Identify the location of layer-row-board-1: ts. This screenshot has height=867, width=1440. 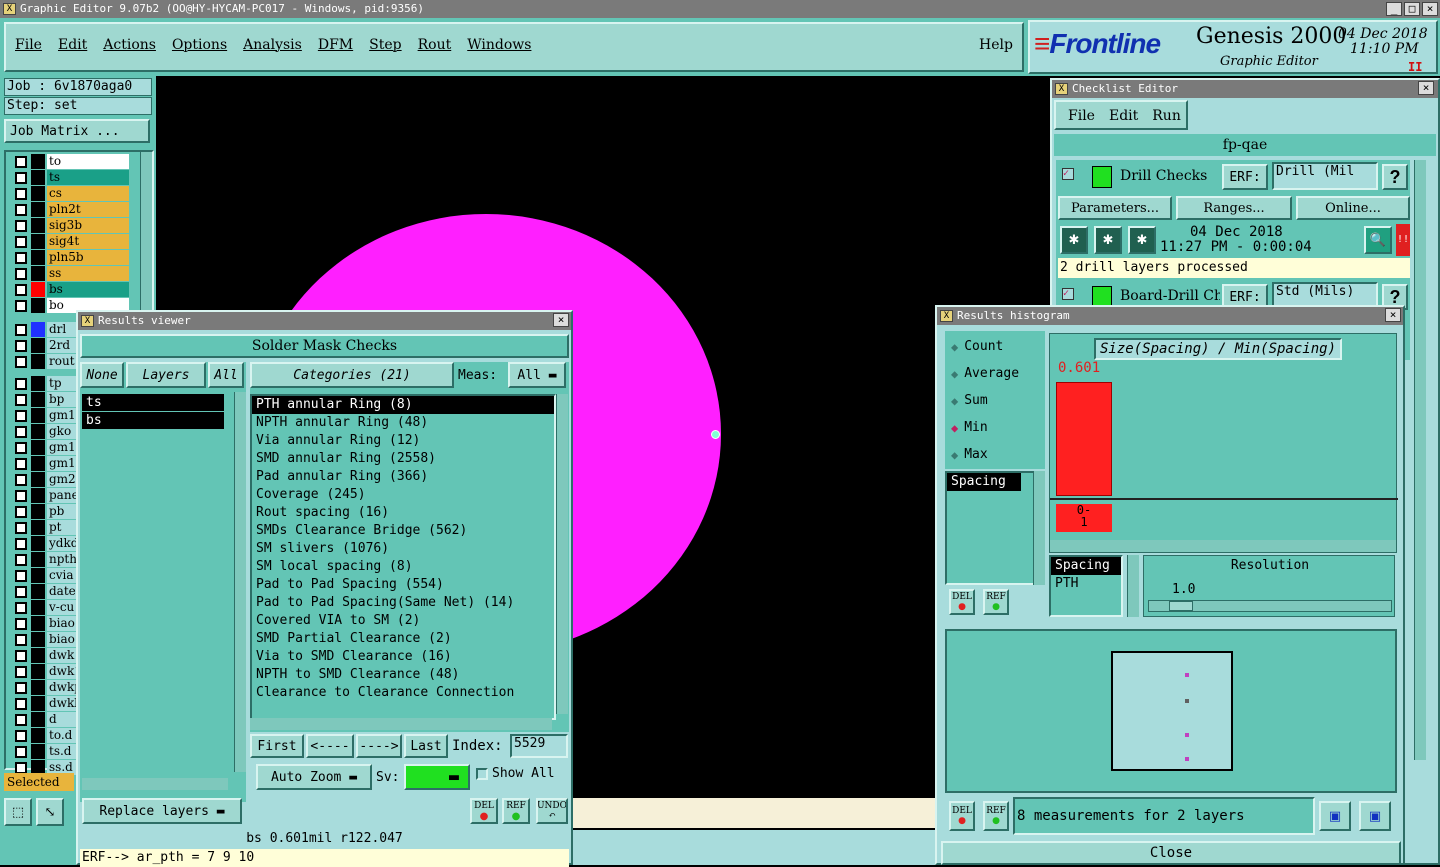
(73, 178).